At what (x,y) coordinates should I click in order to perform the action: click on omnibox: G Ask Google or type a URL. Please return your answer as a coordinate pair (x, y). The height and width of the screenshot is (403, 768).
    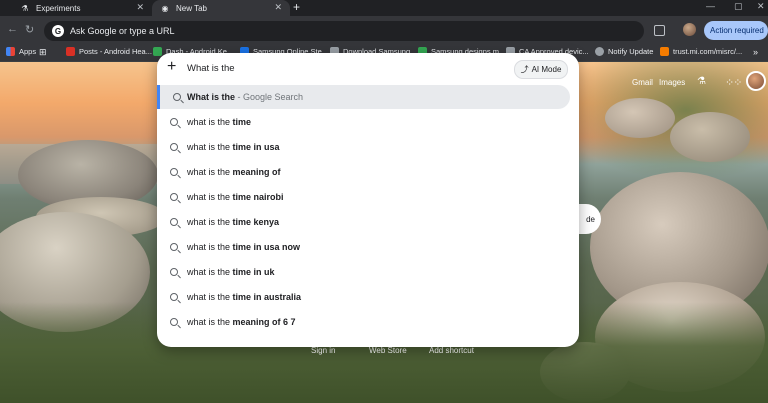
    Looking at the image, I should click on (344, 31).